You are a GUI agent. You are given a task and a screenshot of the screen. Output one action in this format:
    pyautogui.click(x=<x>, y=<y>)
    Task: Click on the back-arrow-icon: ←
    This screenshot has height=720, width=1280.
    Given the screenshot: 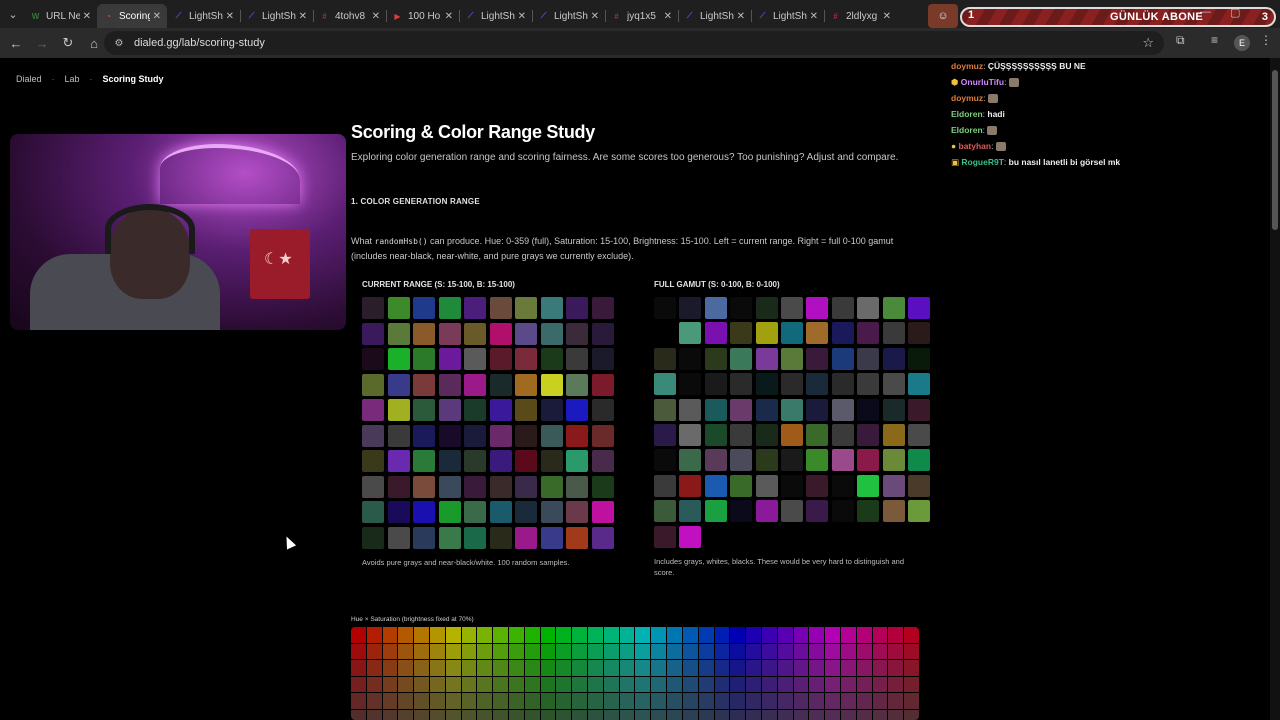 What is the action you would take?
    pyautogui.click(x=16, y=43)
    